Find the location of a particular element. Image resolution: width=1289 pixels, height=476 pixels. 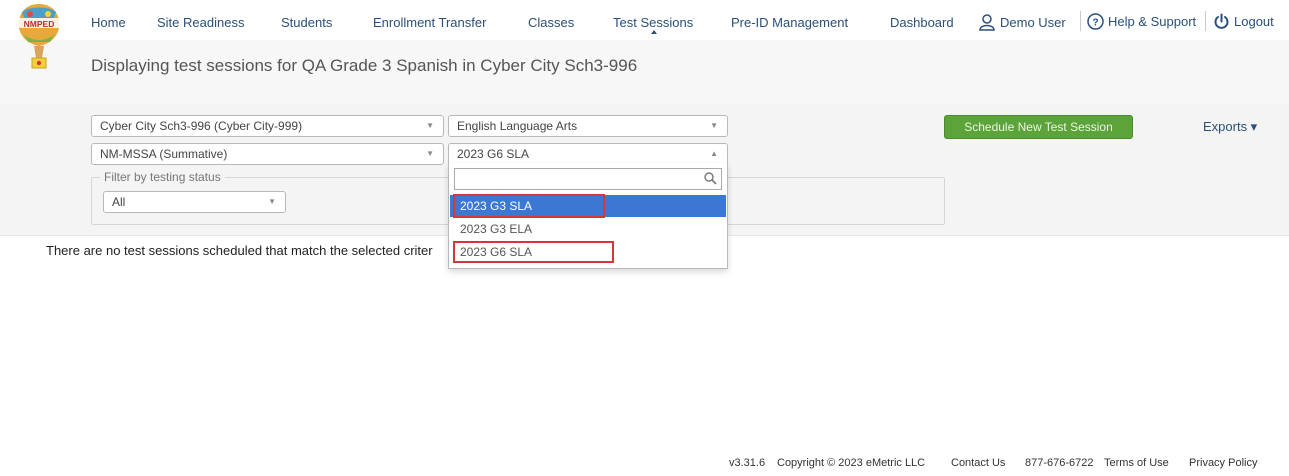

schedule-new-test-session-button: Schedule New Test Session is located at coordinates (1038, 127).